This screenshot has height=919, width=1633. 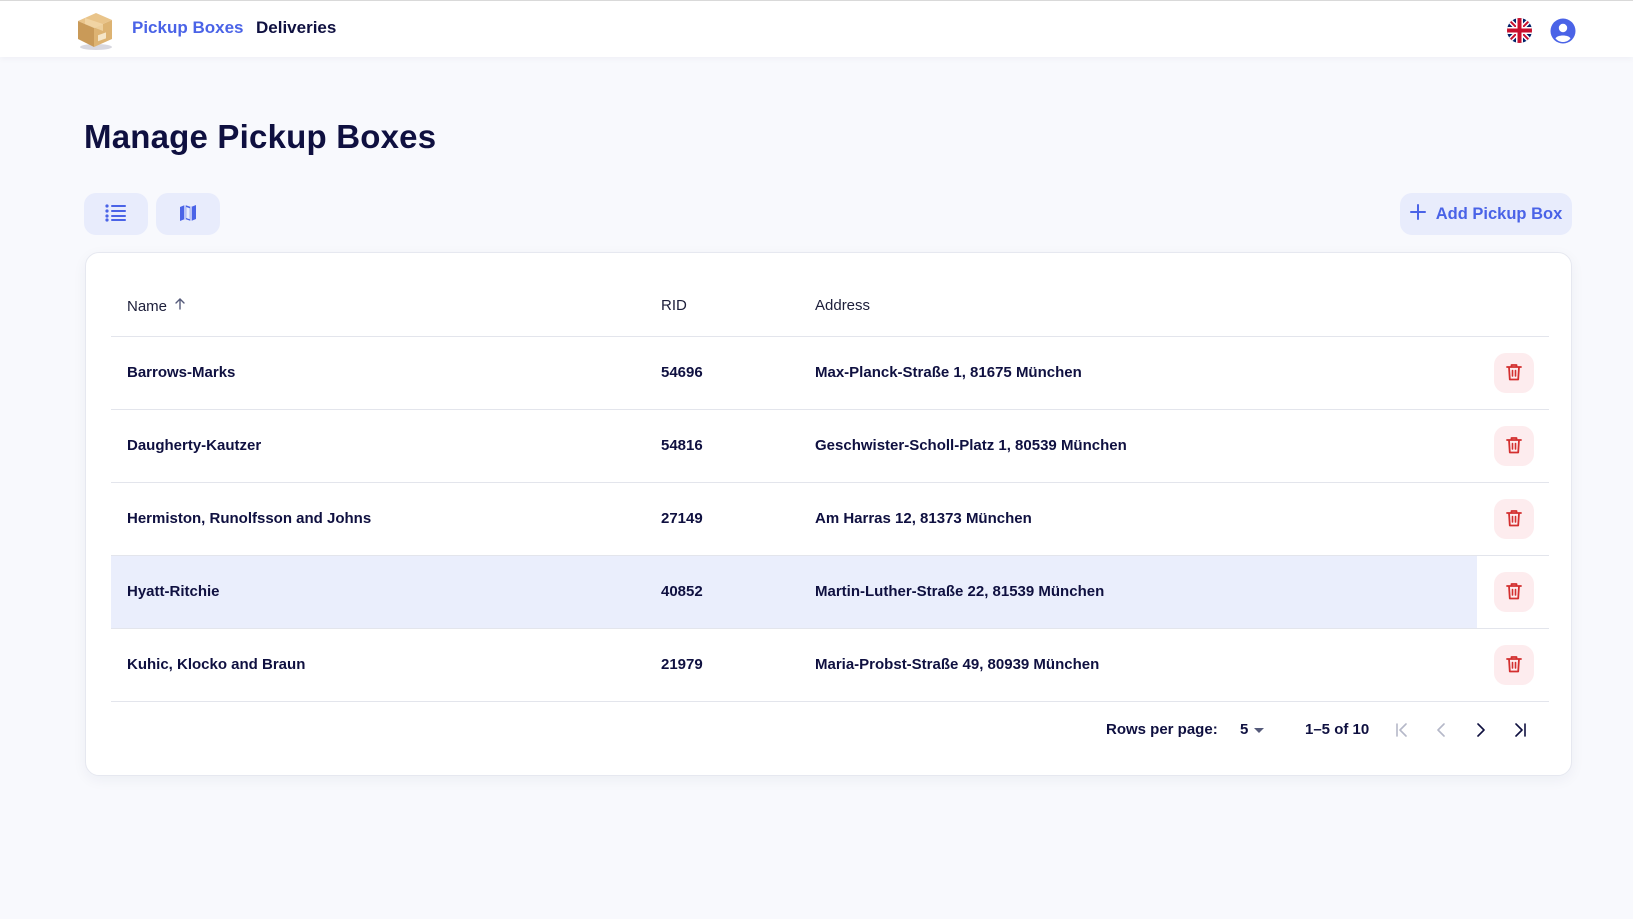 I want to click on nav-link-deliveries: Deliveries, so click(x=296, y=28).